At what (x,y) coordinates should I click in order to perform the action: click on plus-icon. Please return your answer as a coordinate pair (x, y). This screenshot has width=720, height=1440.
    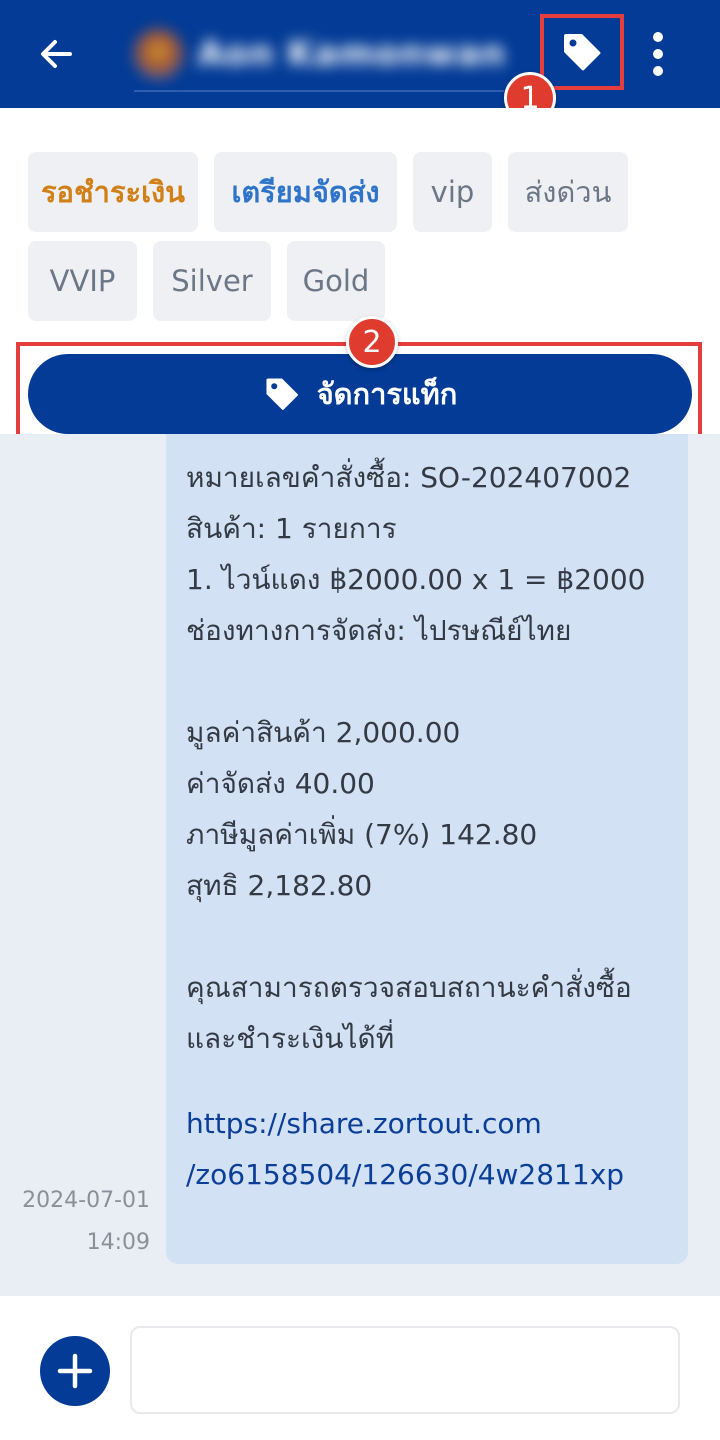
    Looking at the image, I should click on (75, 1371).